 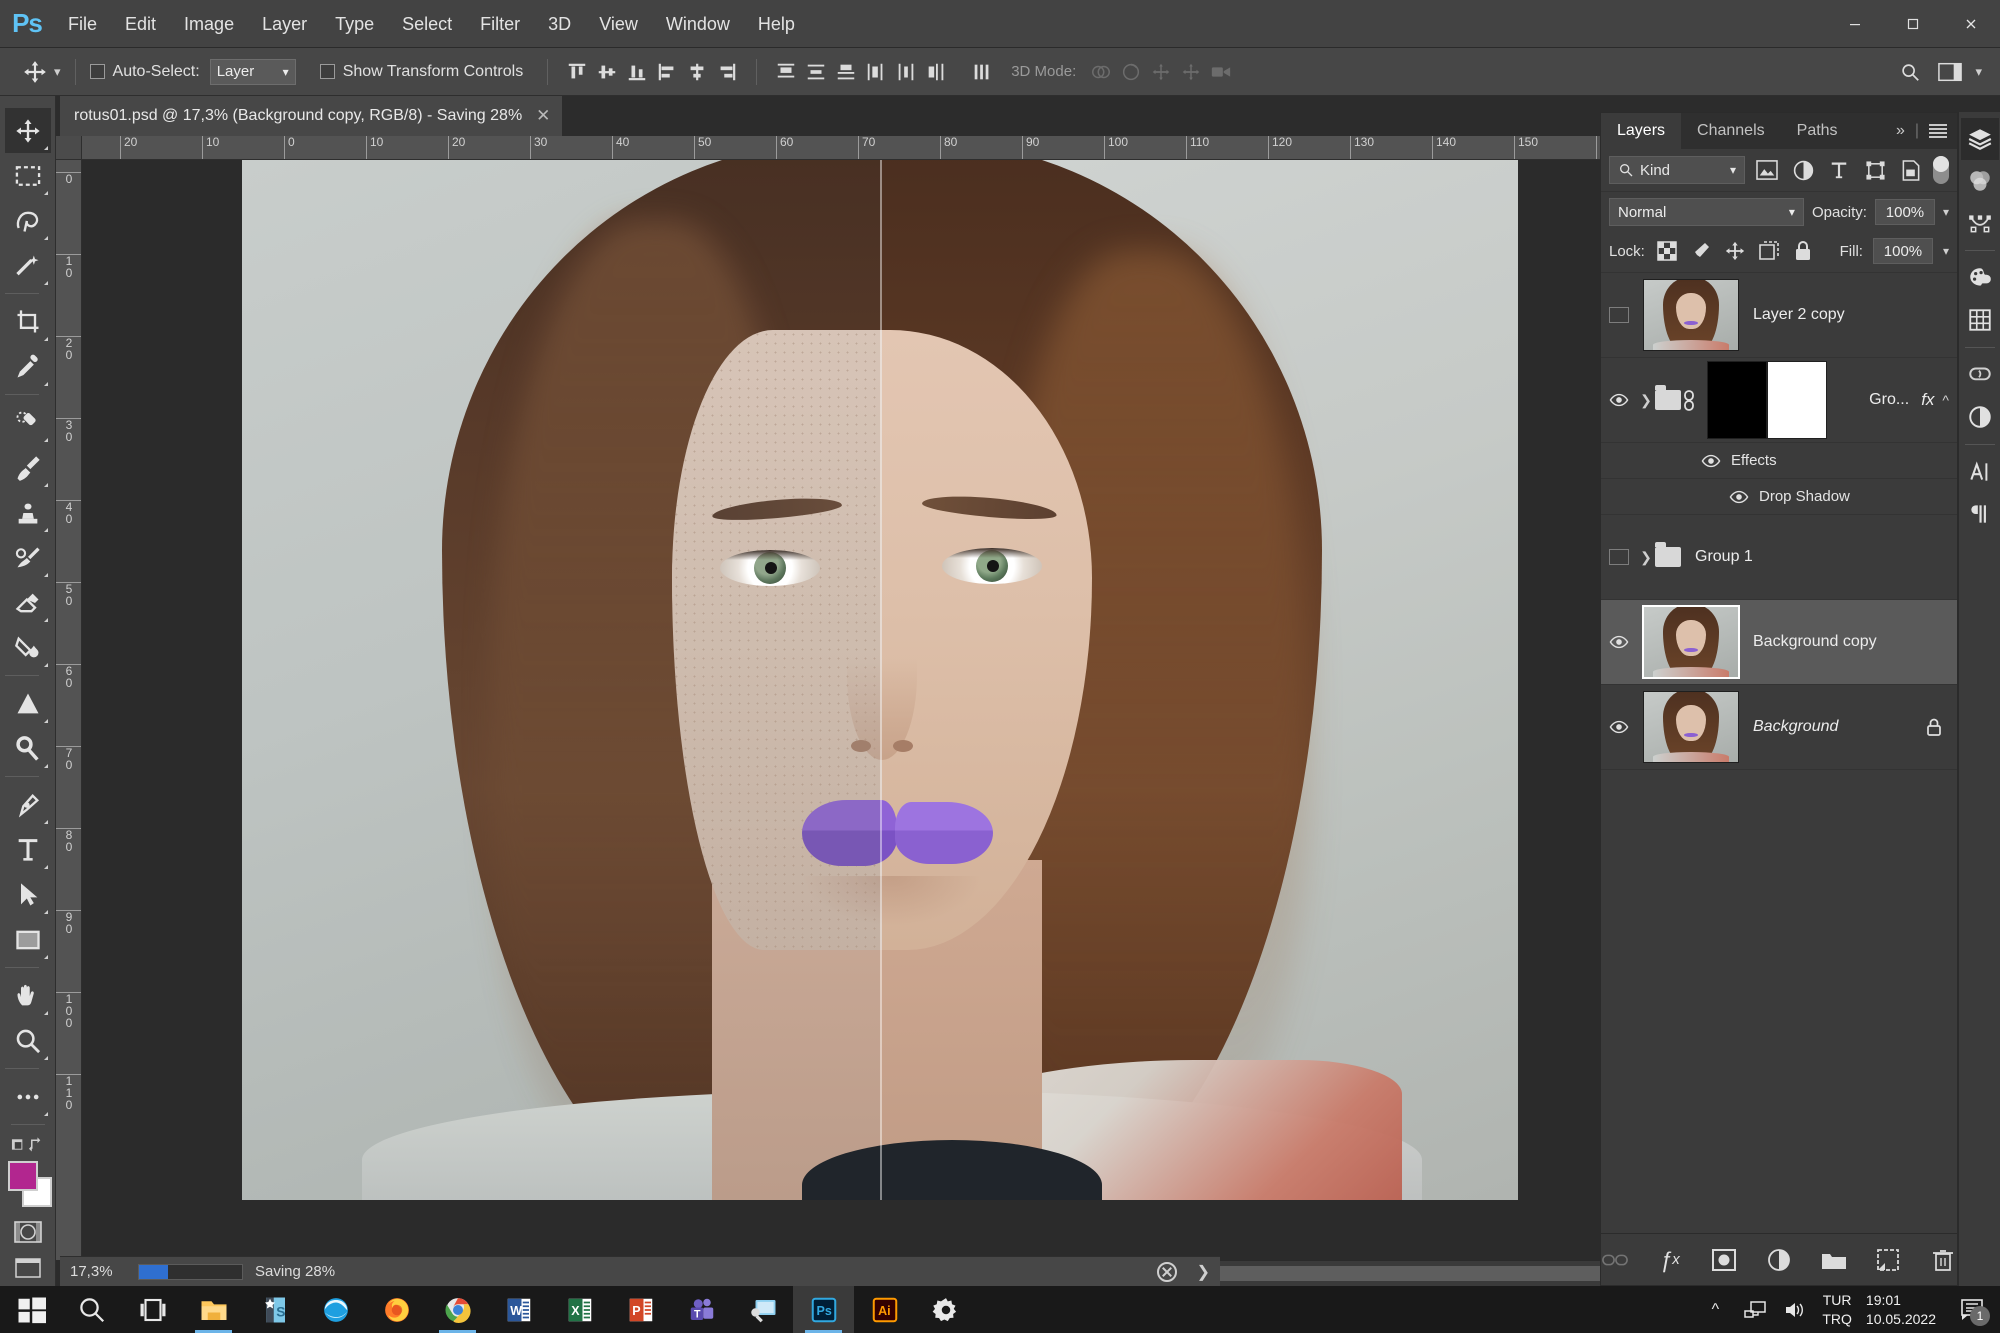 I want to click on menu-image: Image, so click(x=209, y=24).